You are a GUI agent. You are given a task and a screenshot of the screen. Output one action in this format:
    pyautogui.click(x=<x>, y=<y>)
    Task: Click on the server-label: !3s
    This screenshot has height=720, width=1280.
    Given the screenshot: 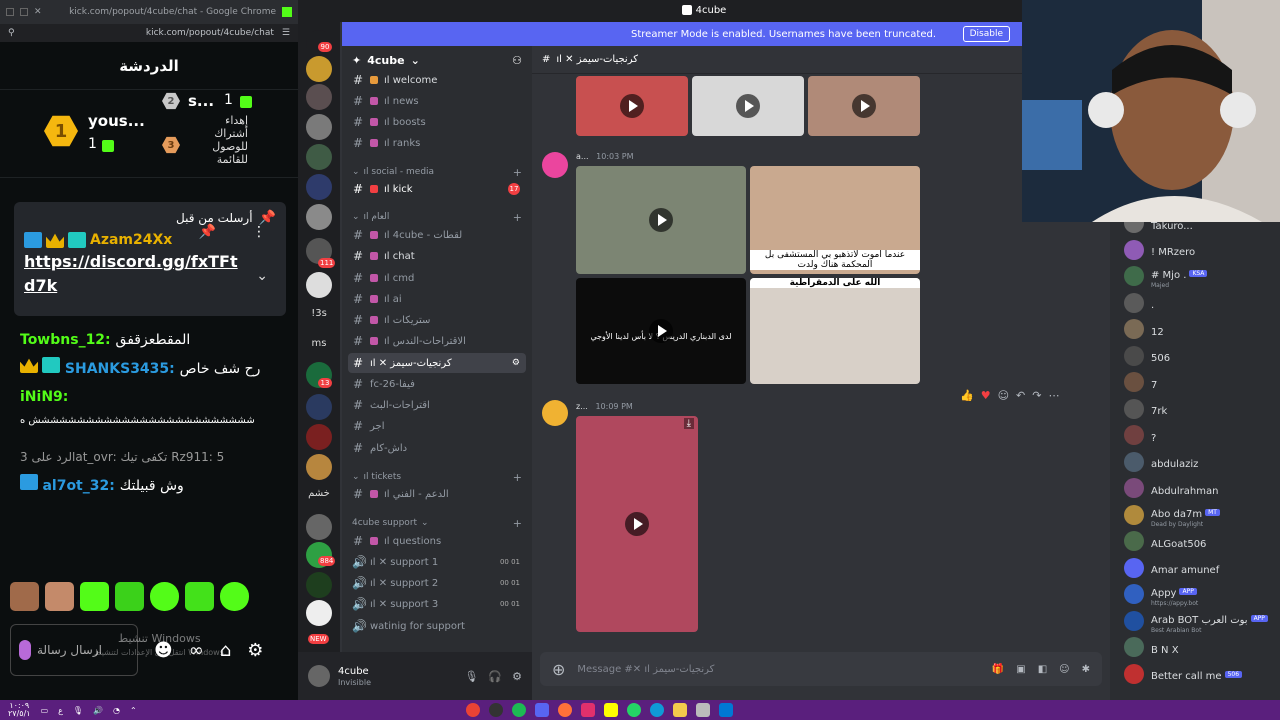 What is the action you would take?
    pyautogui.click(x=319, y=313)
    